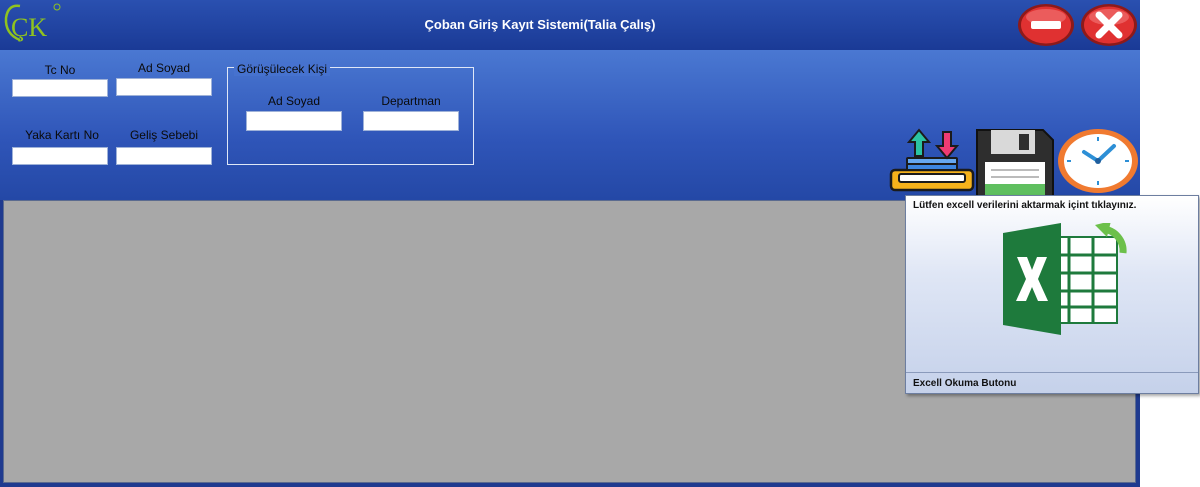  Describe the element at coordinates (1109, 25) in the screenshot. I see `close-button` at that location.